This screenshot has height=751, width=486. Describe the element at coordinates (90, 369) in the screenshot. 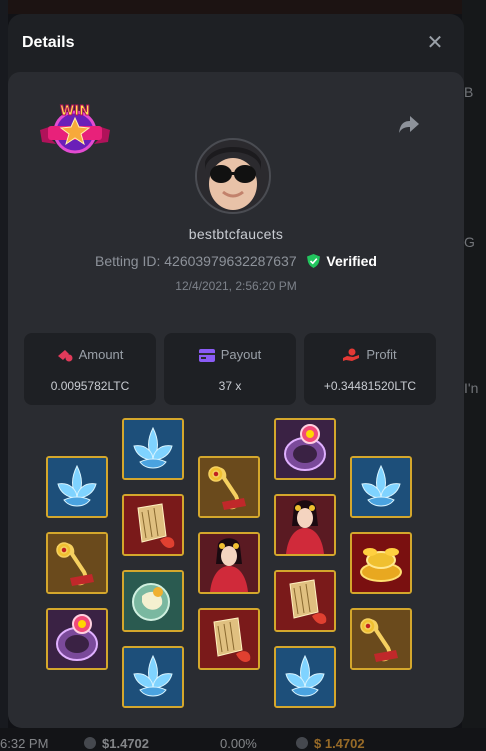

I see `stat-amount: Amount 0.0095782LTC` at that location.